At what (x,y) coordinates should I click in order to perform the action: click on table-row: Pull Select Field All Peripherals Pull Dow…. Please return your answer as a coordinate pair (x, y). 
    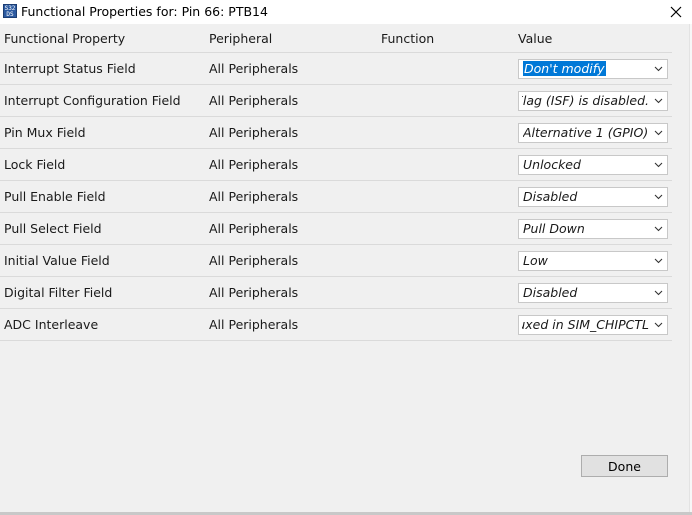
    Looking at the image, I should click on (336, 229).